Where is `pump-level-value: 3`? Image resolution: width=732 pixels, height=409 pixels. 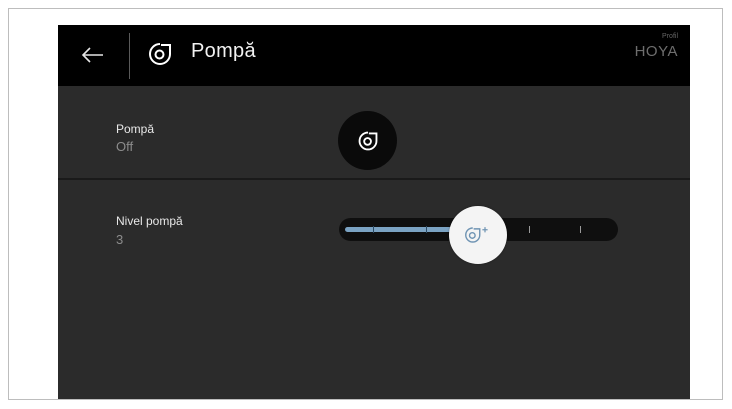 pump-level-value: 3 is located at coordinates (120, 239).